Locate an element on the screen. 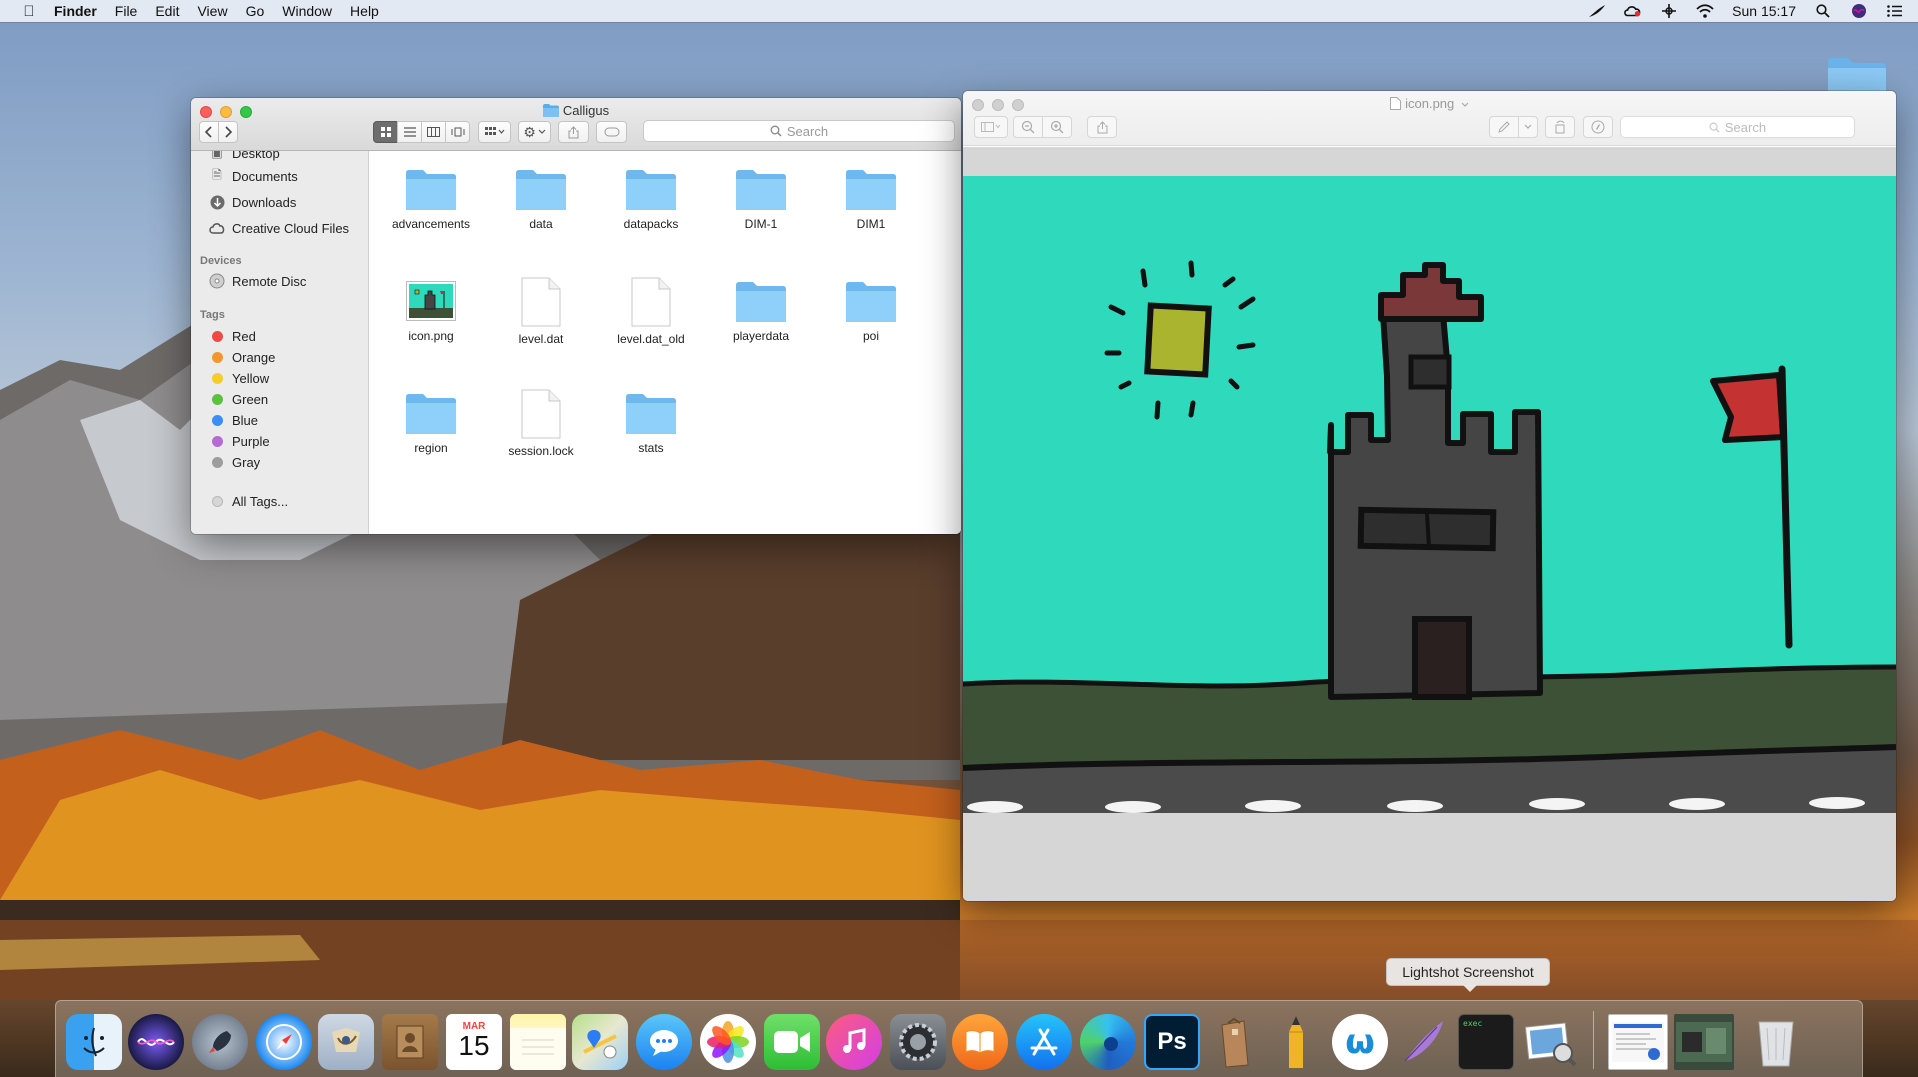 The width and height of the screenshot is (1918, 1077). dock-app-store-icon is located at coordinates (1044, 1042).